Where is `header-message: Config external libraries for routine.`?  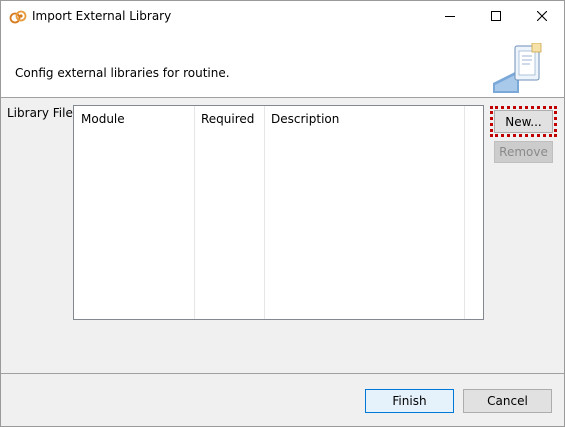
header-message: Config external libraries for routine. is located at coordinates (122, 73).